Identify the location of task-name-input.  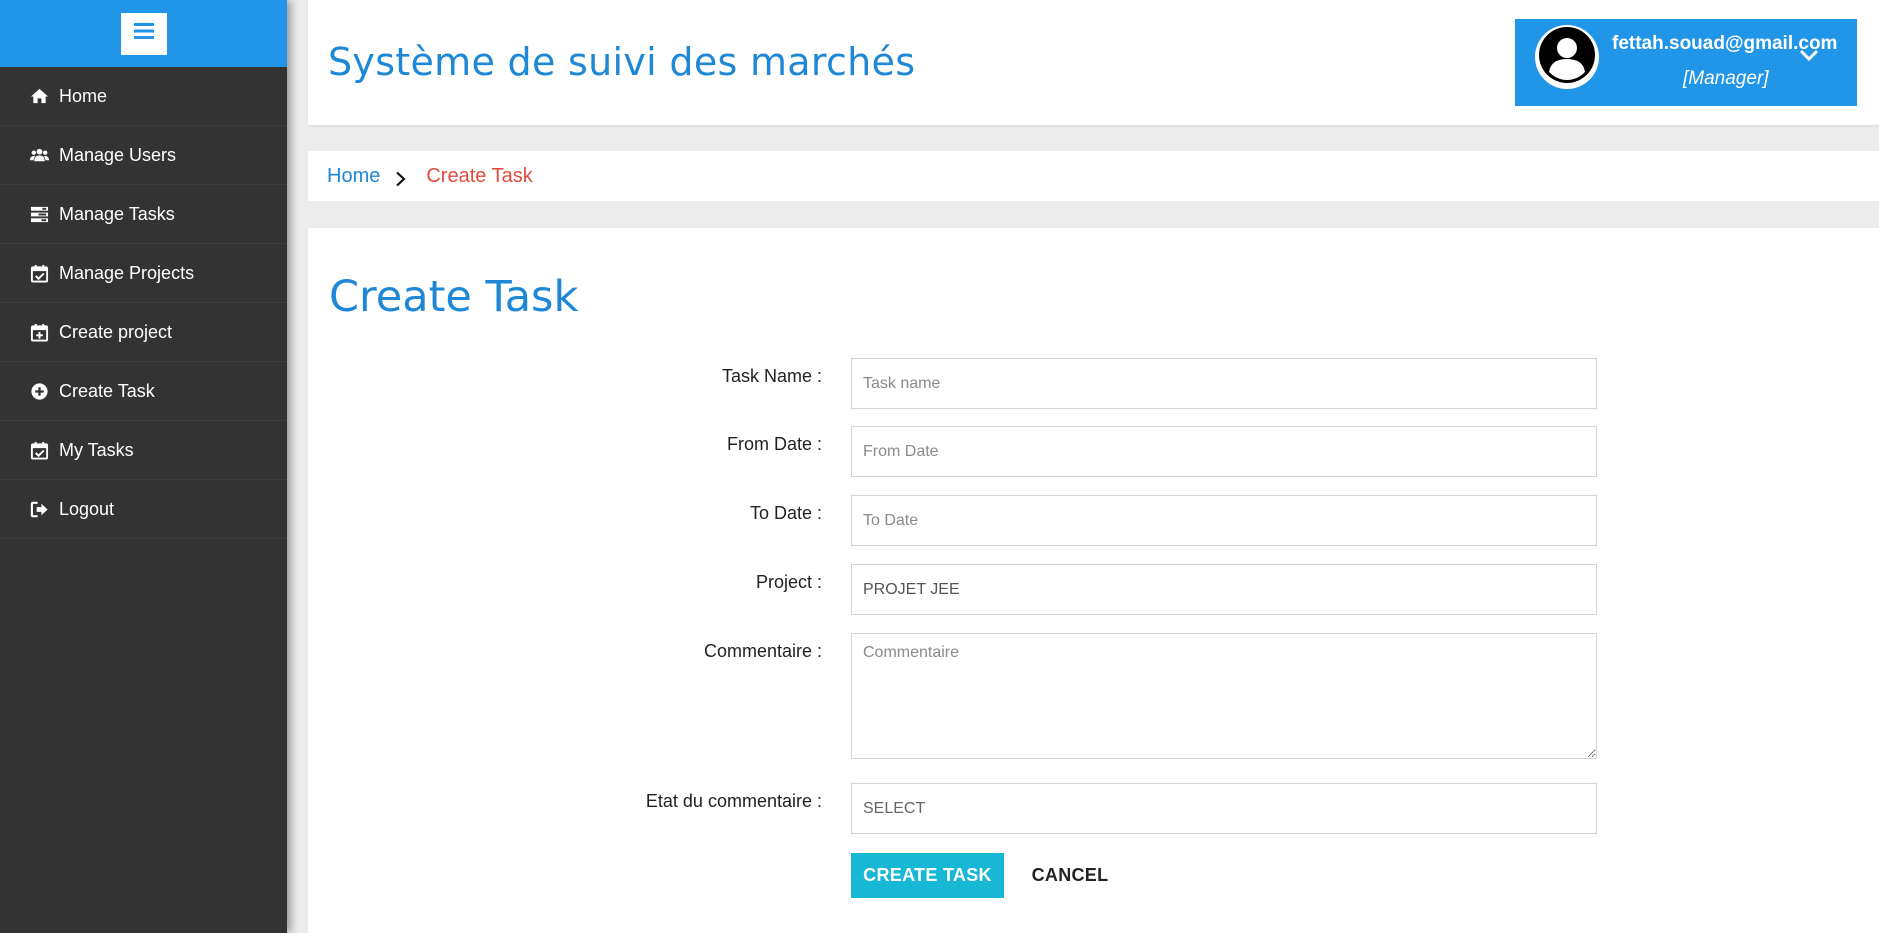
(1224, 383).